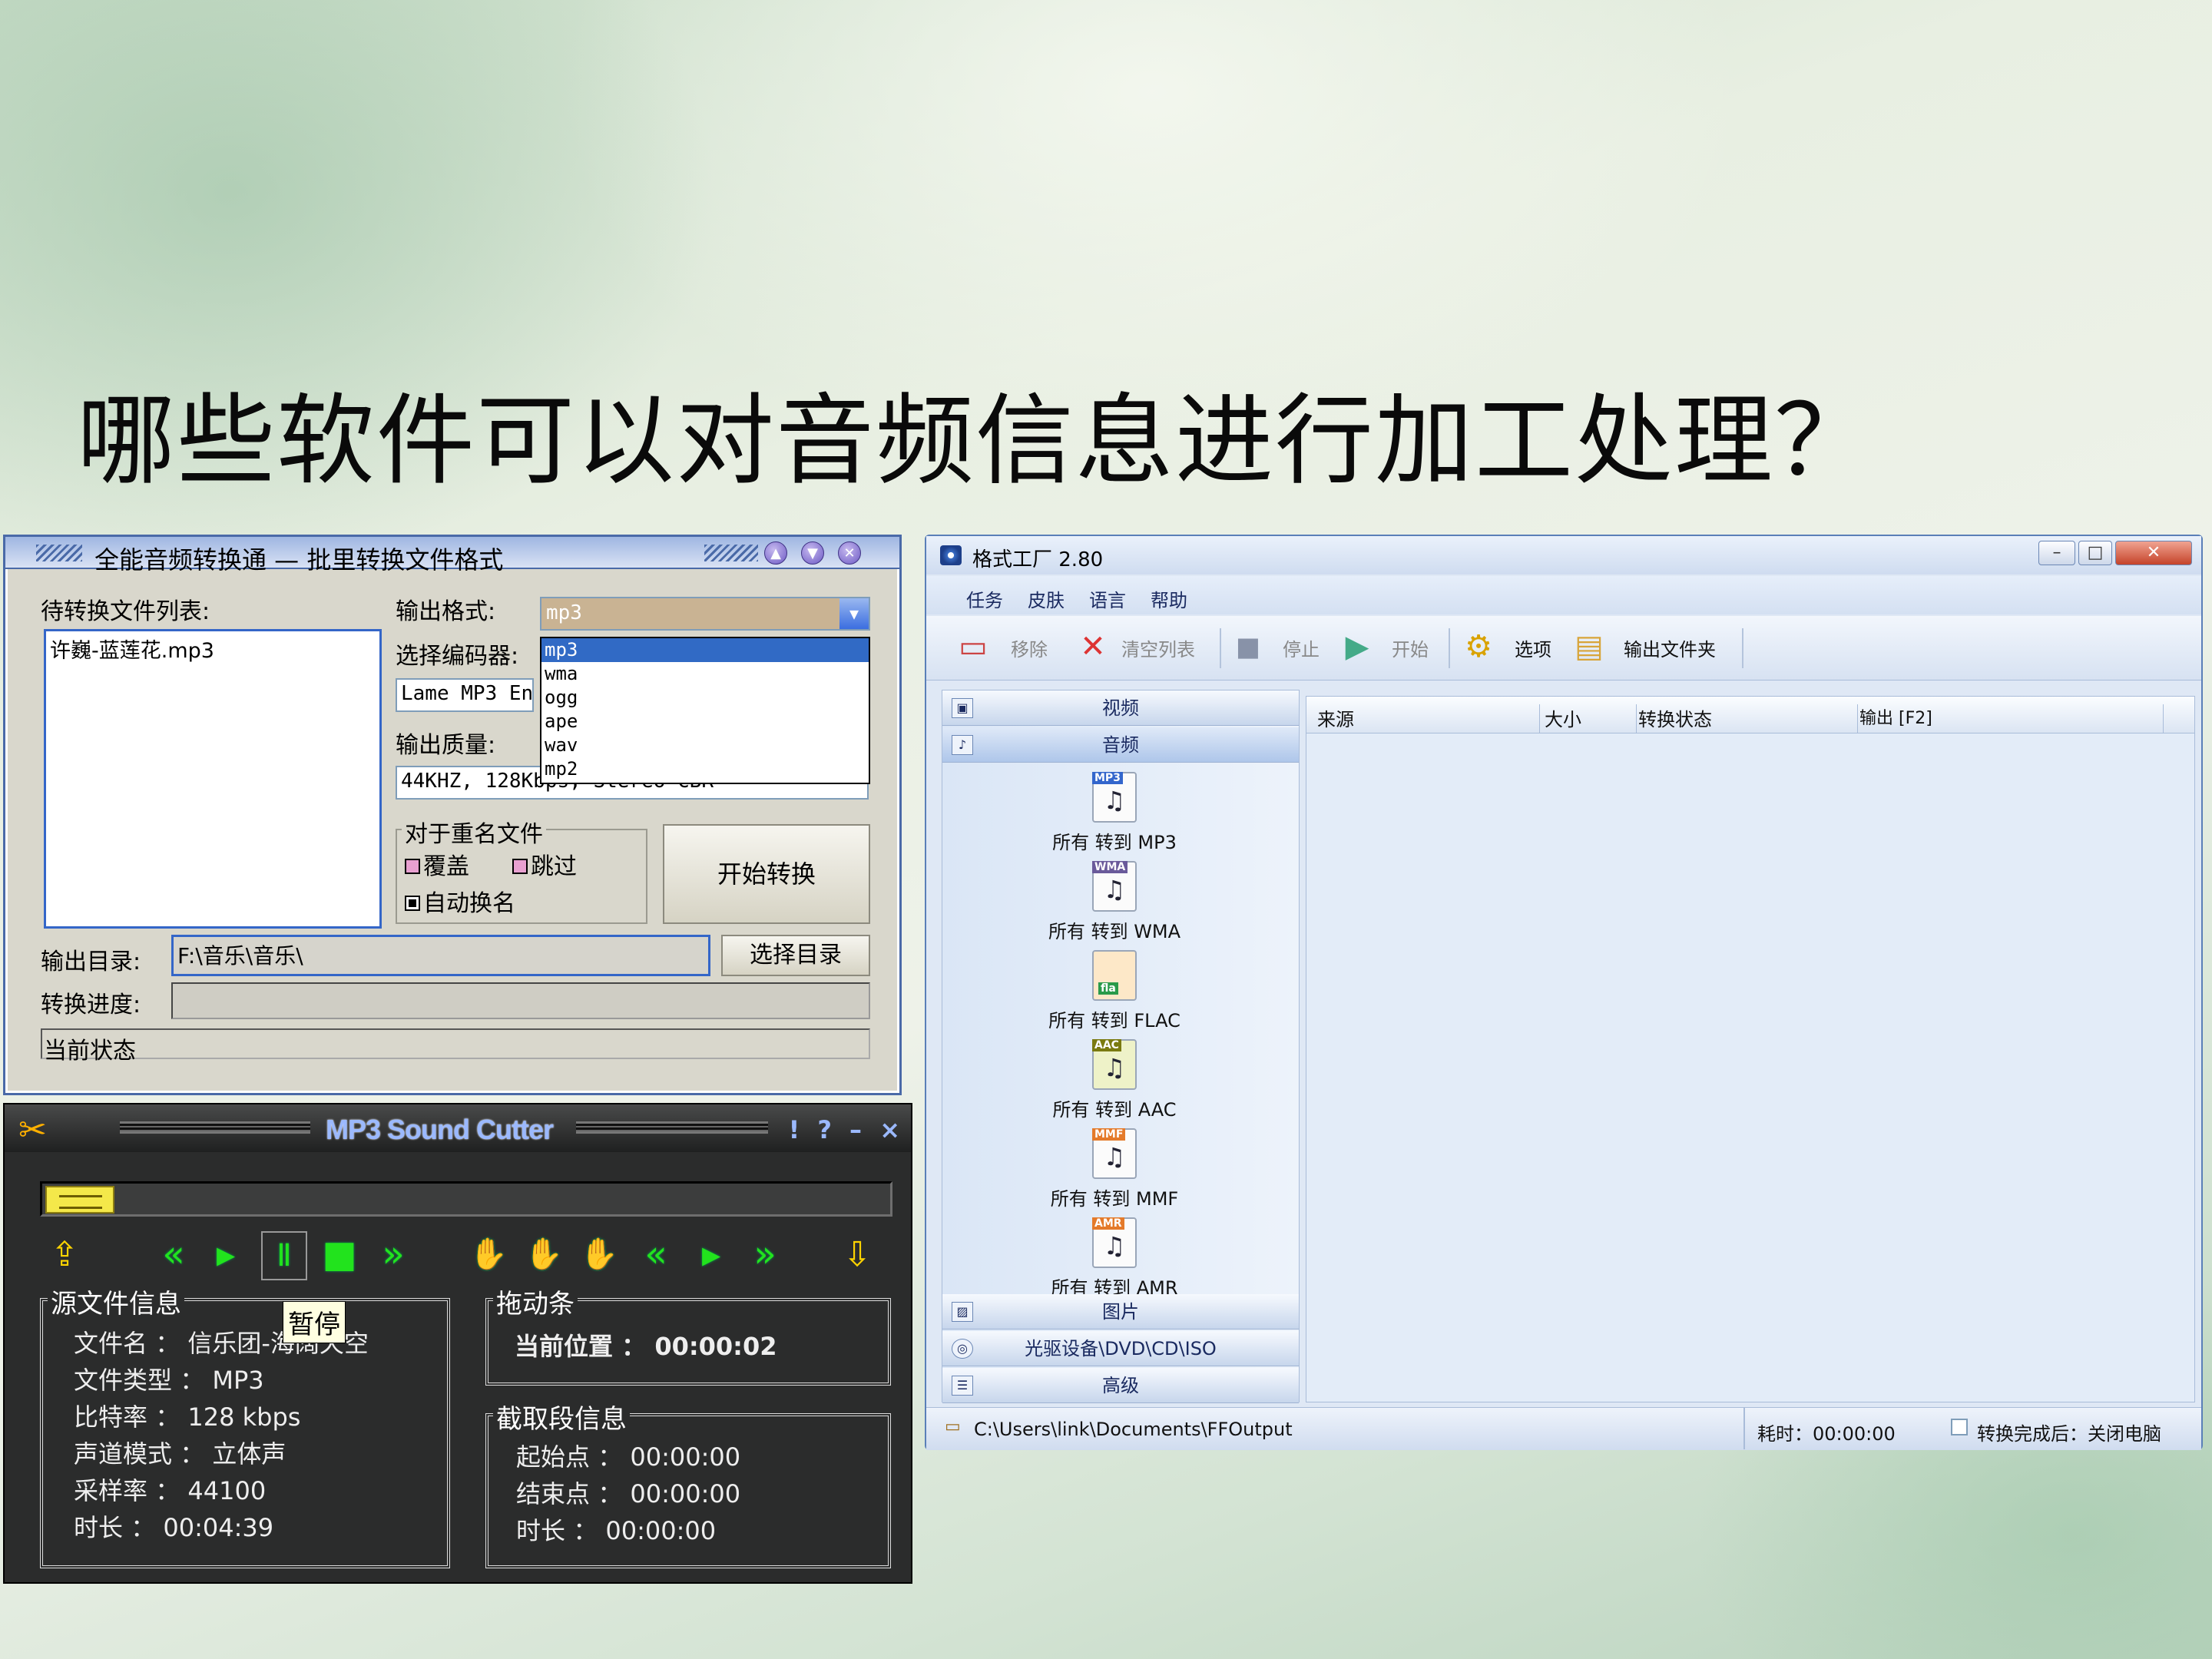 This screenshot has width=2212, height=1659. What do you see at coordinates (705, 650) in the screenshot?
I see `format-option: mp3` at bounding box center [705, 650].